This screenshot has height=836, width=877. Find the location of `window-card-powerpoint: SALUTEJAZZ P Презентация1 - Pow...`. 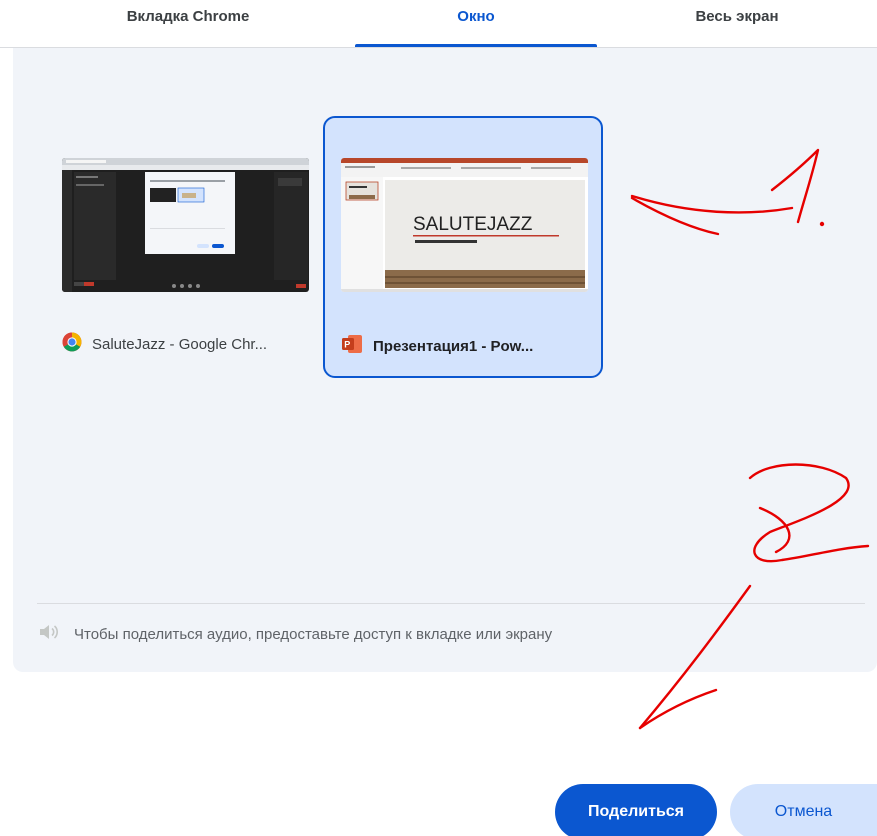

window-card-powerpoint: SALUTEJAZZ P Презентация1 - Pow... is located at coordinates (463, 247).